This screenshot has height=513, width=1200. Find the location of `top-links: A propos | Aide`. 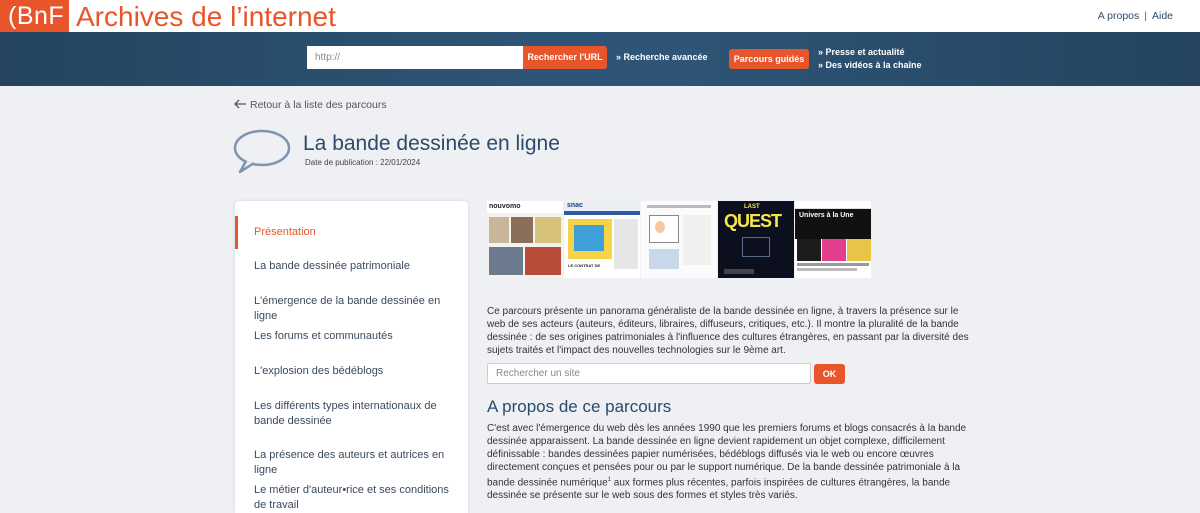

top-links: A propos | Aide is located at coordinates (1135, 16).